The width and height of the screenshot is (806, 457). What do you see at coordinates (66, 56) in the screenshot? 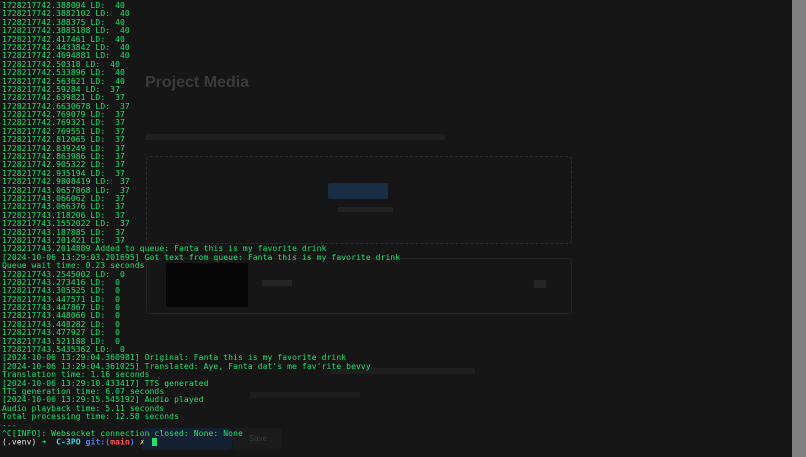
I see `terminal-line: 1728217742.4694881 LD: 40` at bounding box center [66, 56].